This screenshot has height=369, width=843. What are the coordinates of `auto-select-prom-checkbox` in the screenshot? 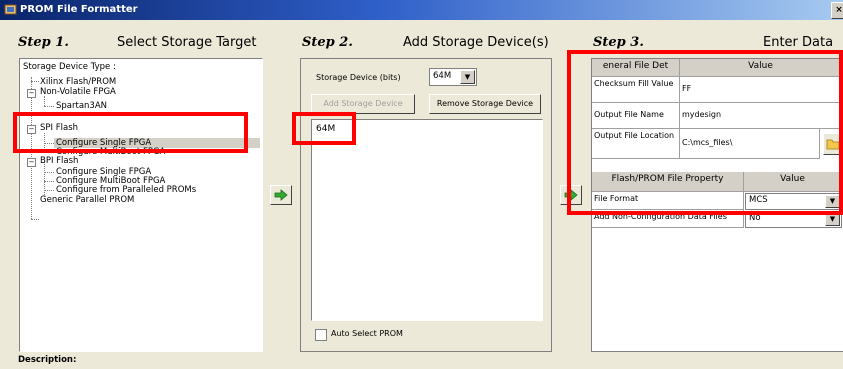 It's located at (321, 335).